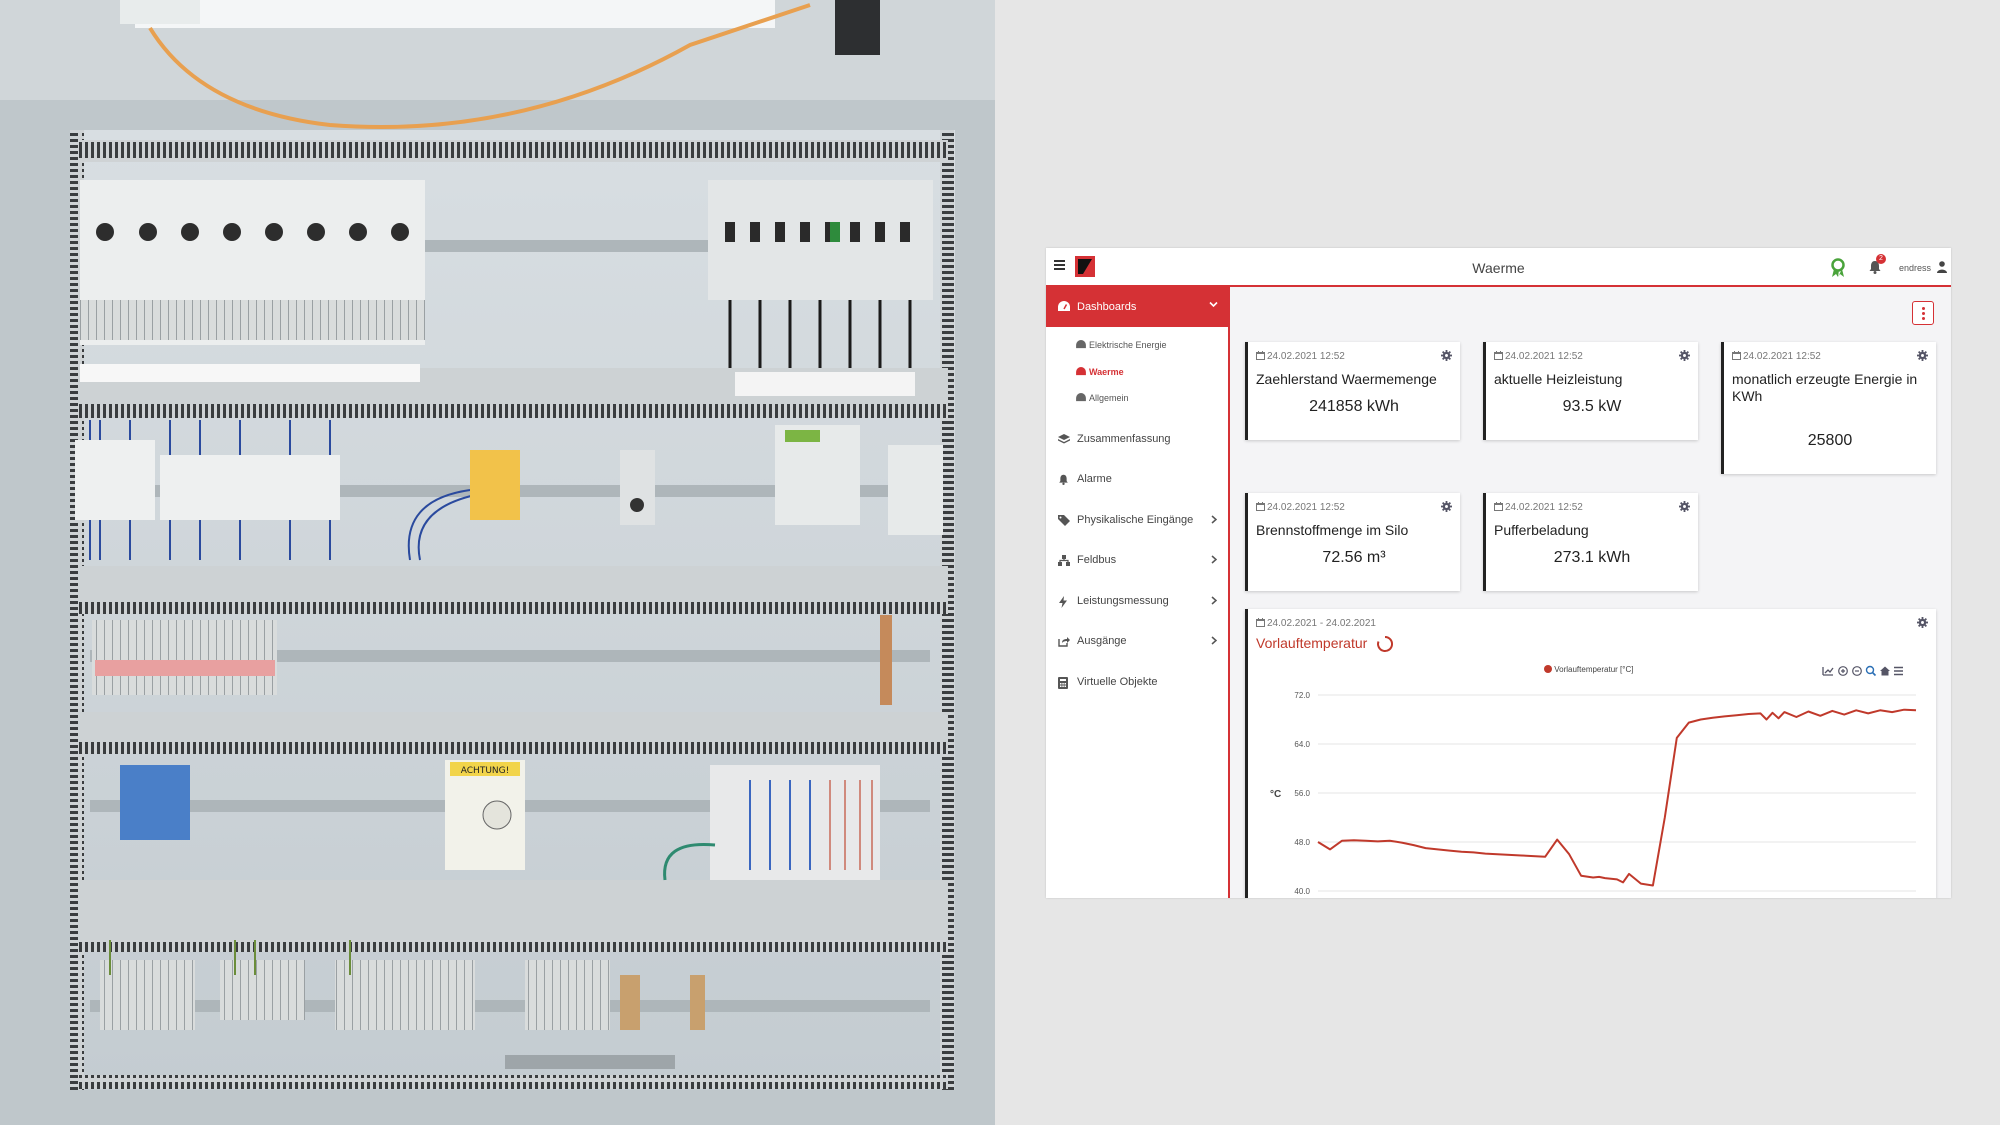  I want to click on sidebar-subitem-label: Elektrische Energie, so click(1128, 345).